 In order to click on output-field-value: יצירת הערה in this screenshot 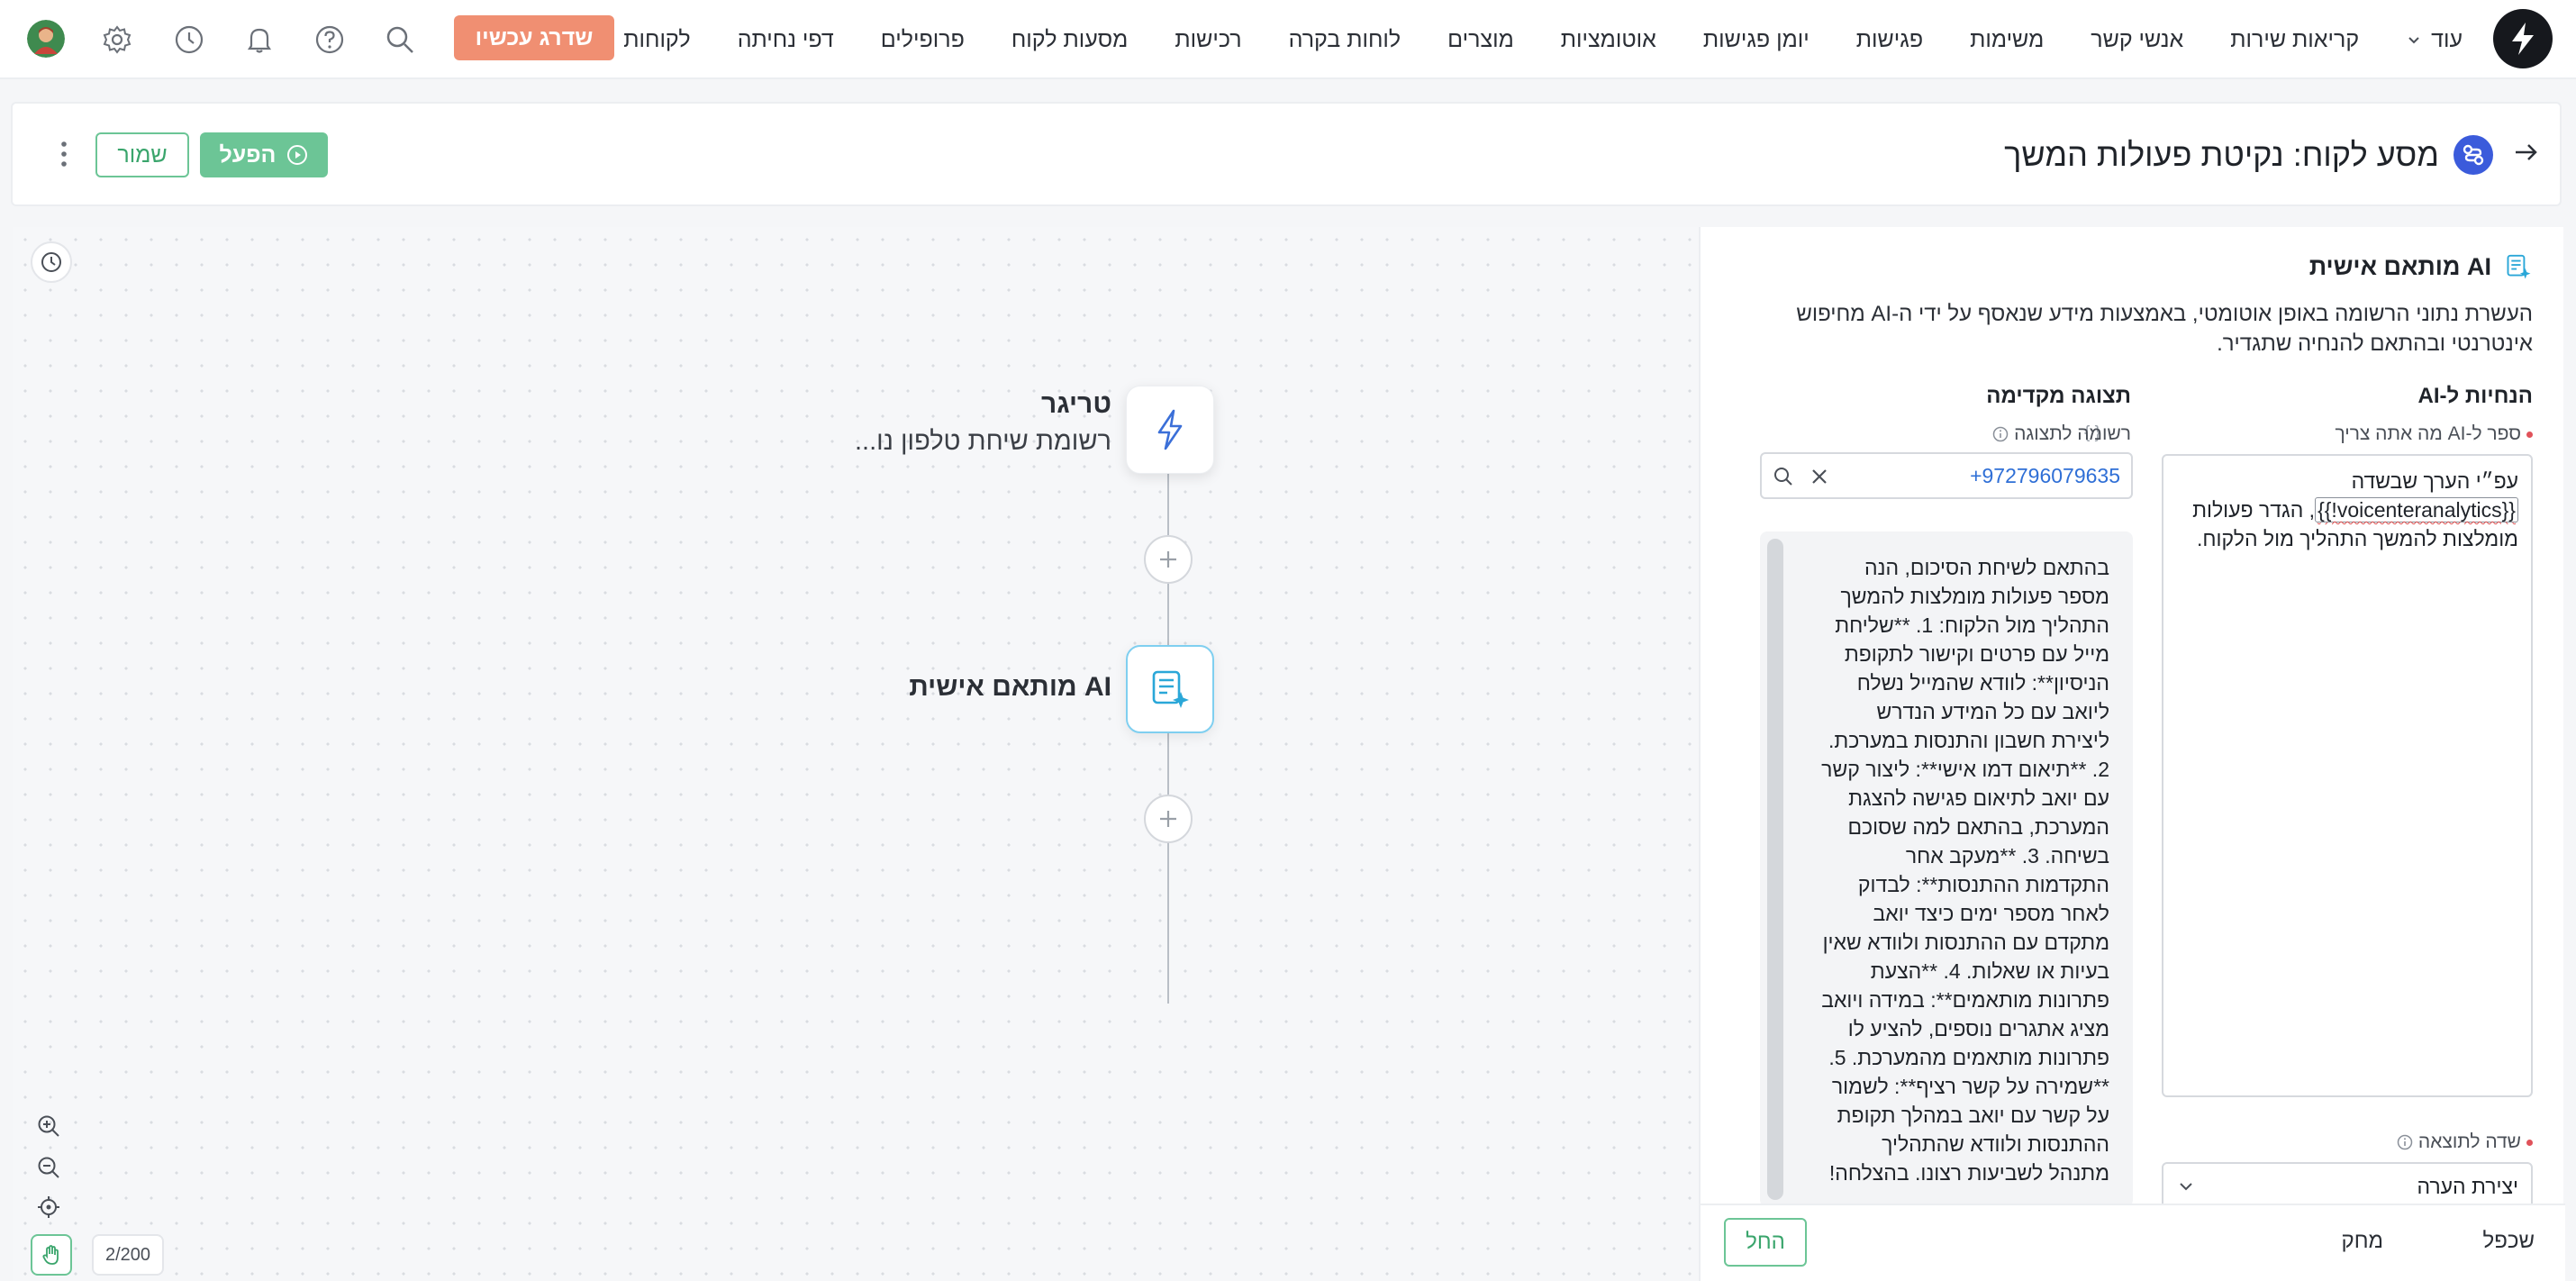, I will do `click(2467, 1186)`.